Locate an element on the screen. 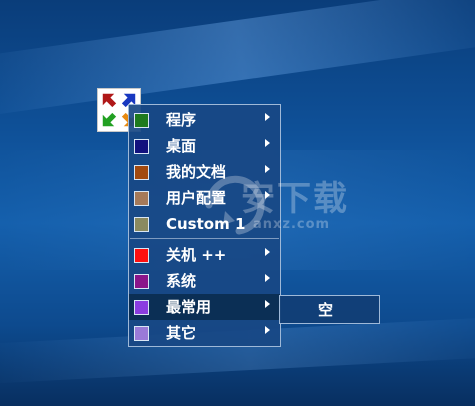  menu-separator is located at coordinates (204, 238).